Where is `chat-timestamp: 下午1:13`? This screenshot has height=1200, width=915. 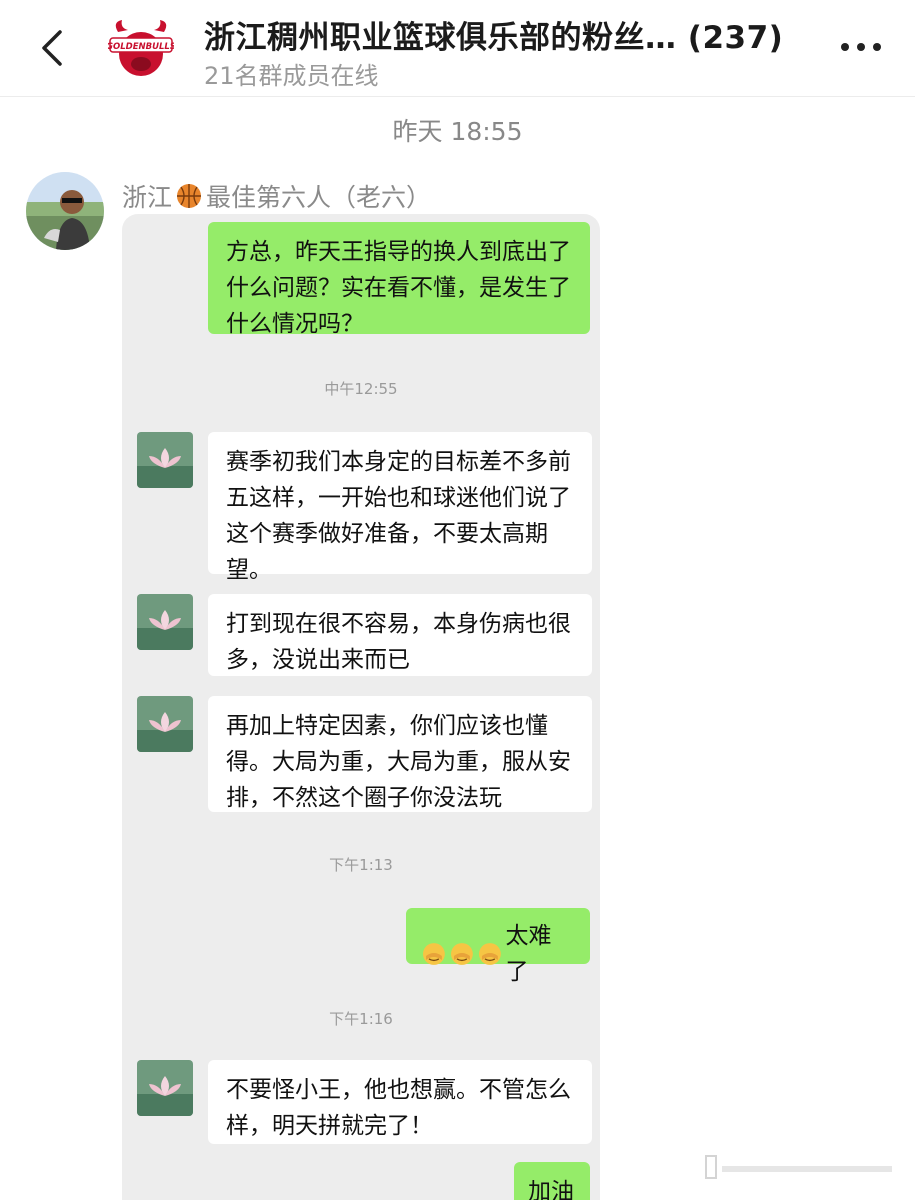 chat-timestamp: 下午1:13 is located at coordinates (361, 865).